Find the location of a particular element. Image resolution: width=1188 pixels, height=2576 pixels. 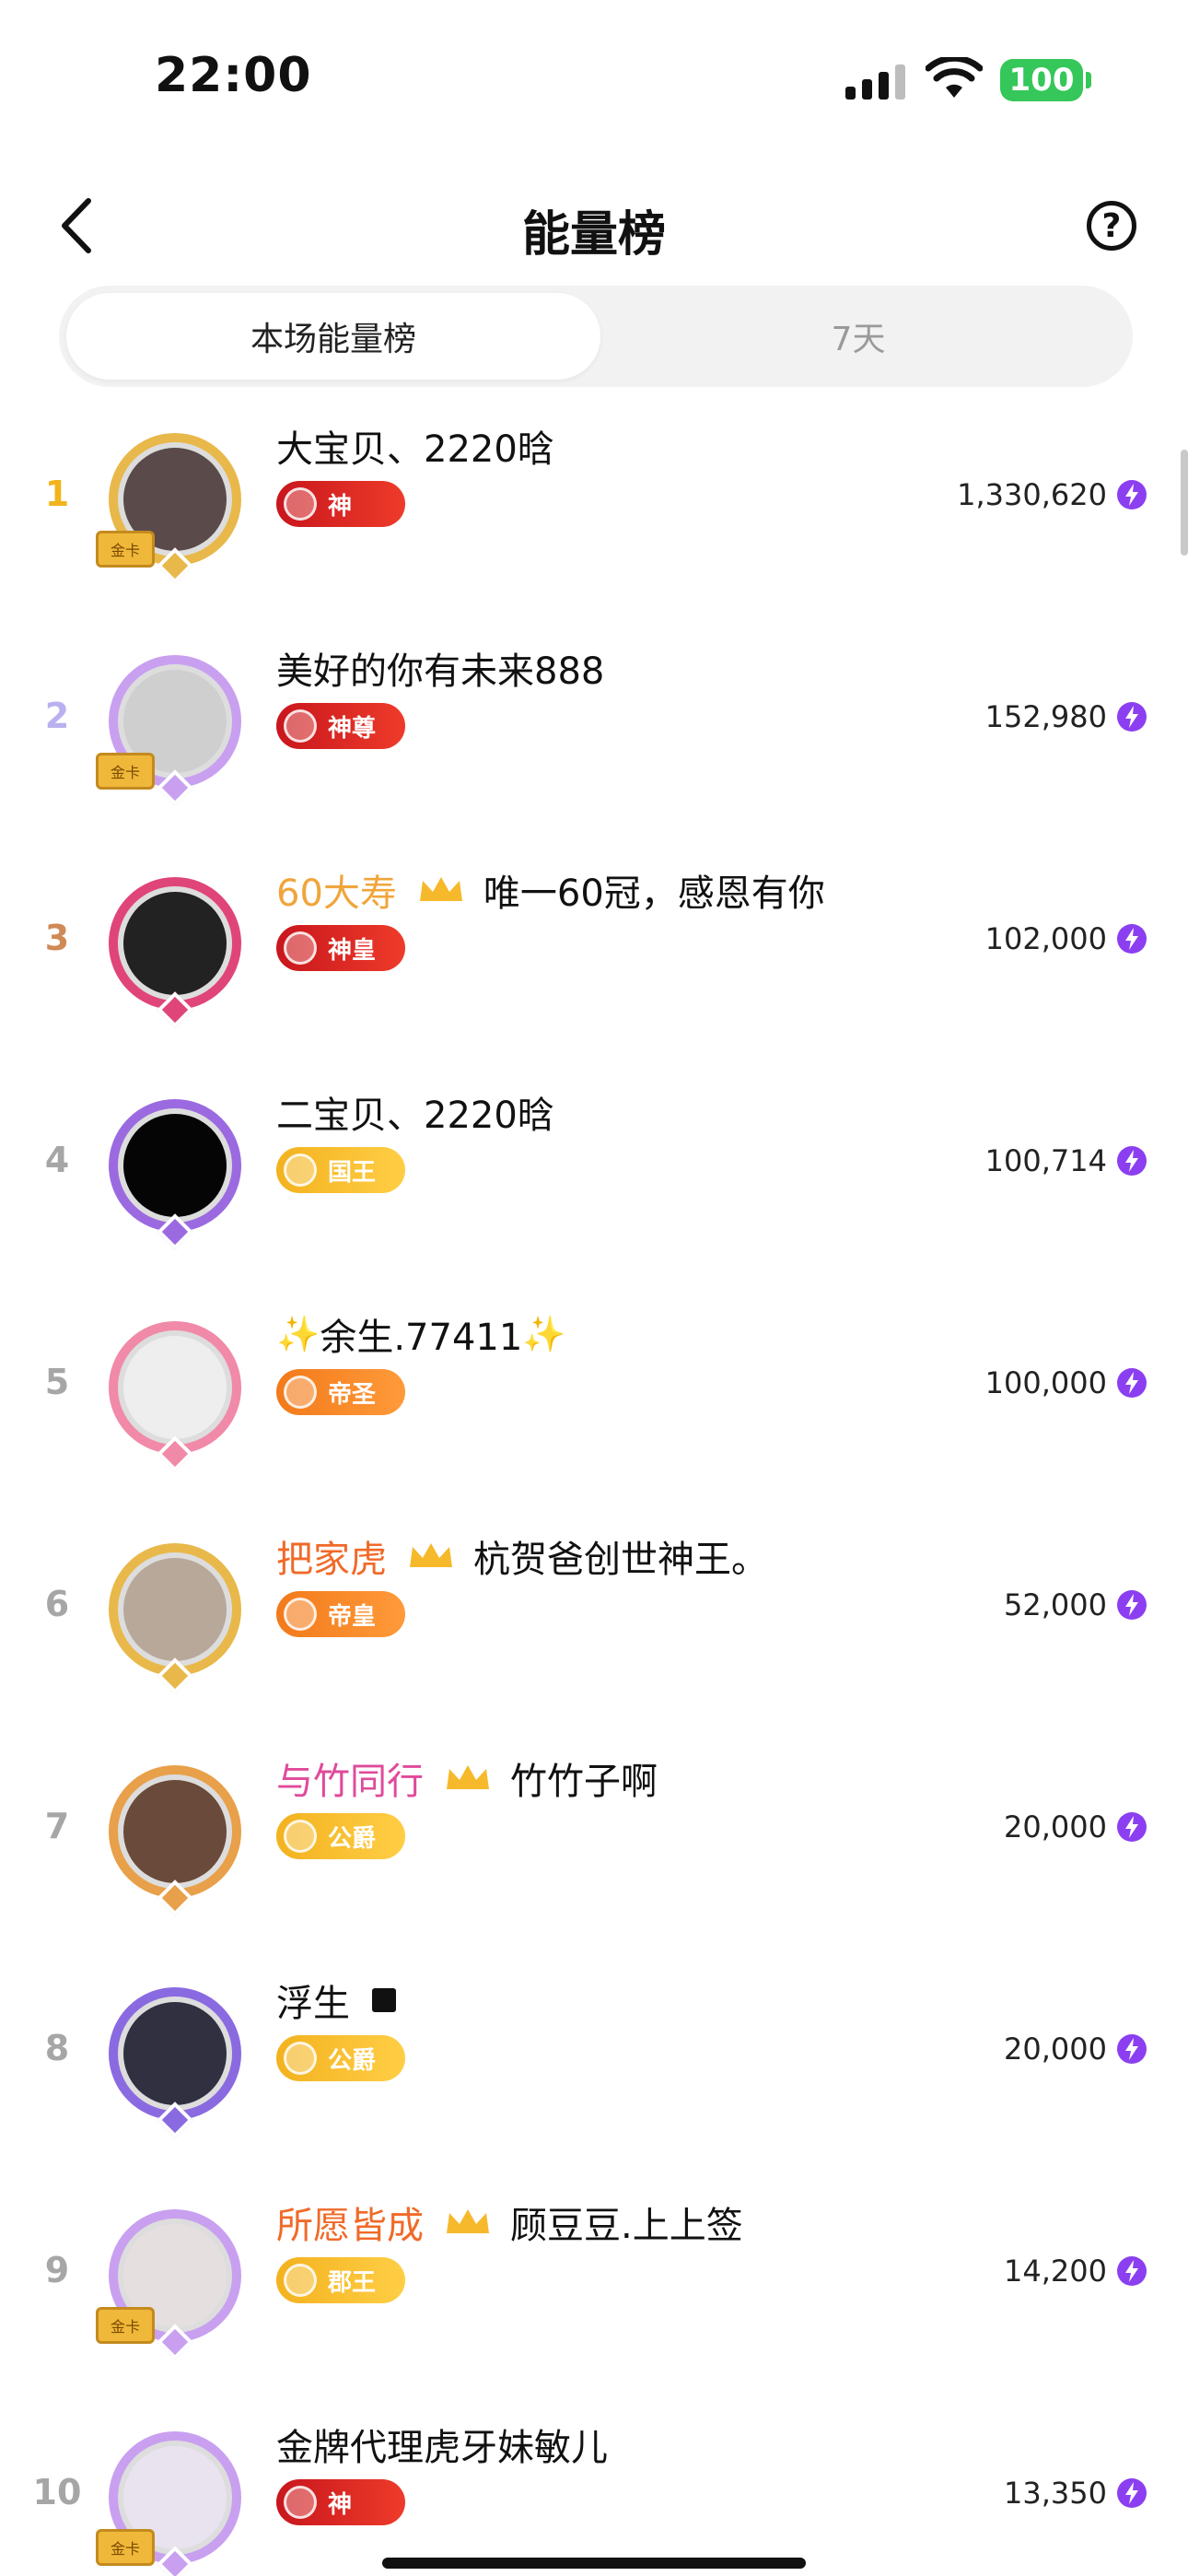

home-indicator is located at coordinates (594, 2564).